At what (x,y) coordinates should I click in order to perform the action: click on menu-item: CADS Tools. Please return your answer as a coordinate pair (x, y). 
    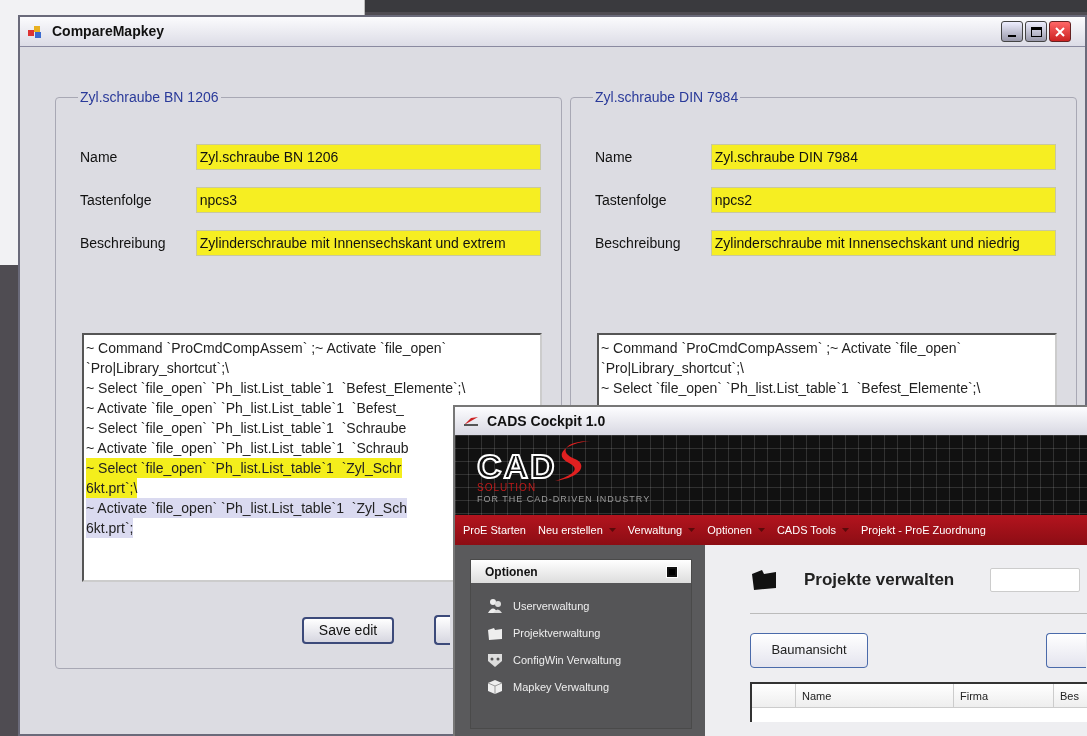
    Looking at the image, I should click on (812, 530).